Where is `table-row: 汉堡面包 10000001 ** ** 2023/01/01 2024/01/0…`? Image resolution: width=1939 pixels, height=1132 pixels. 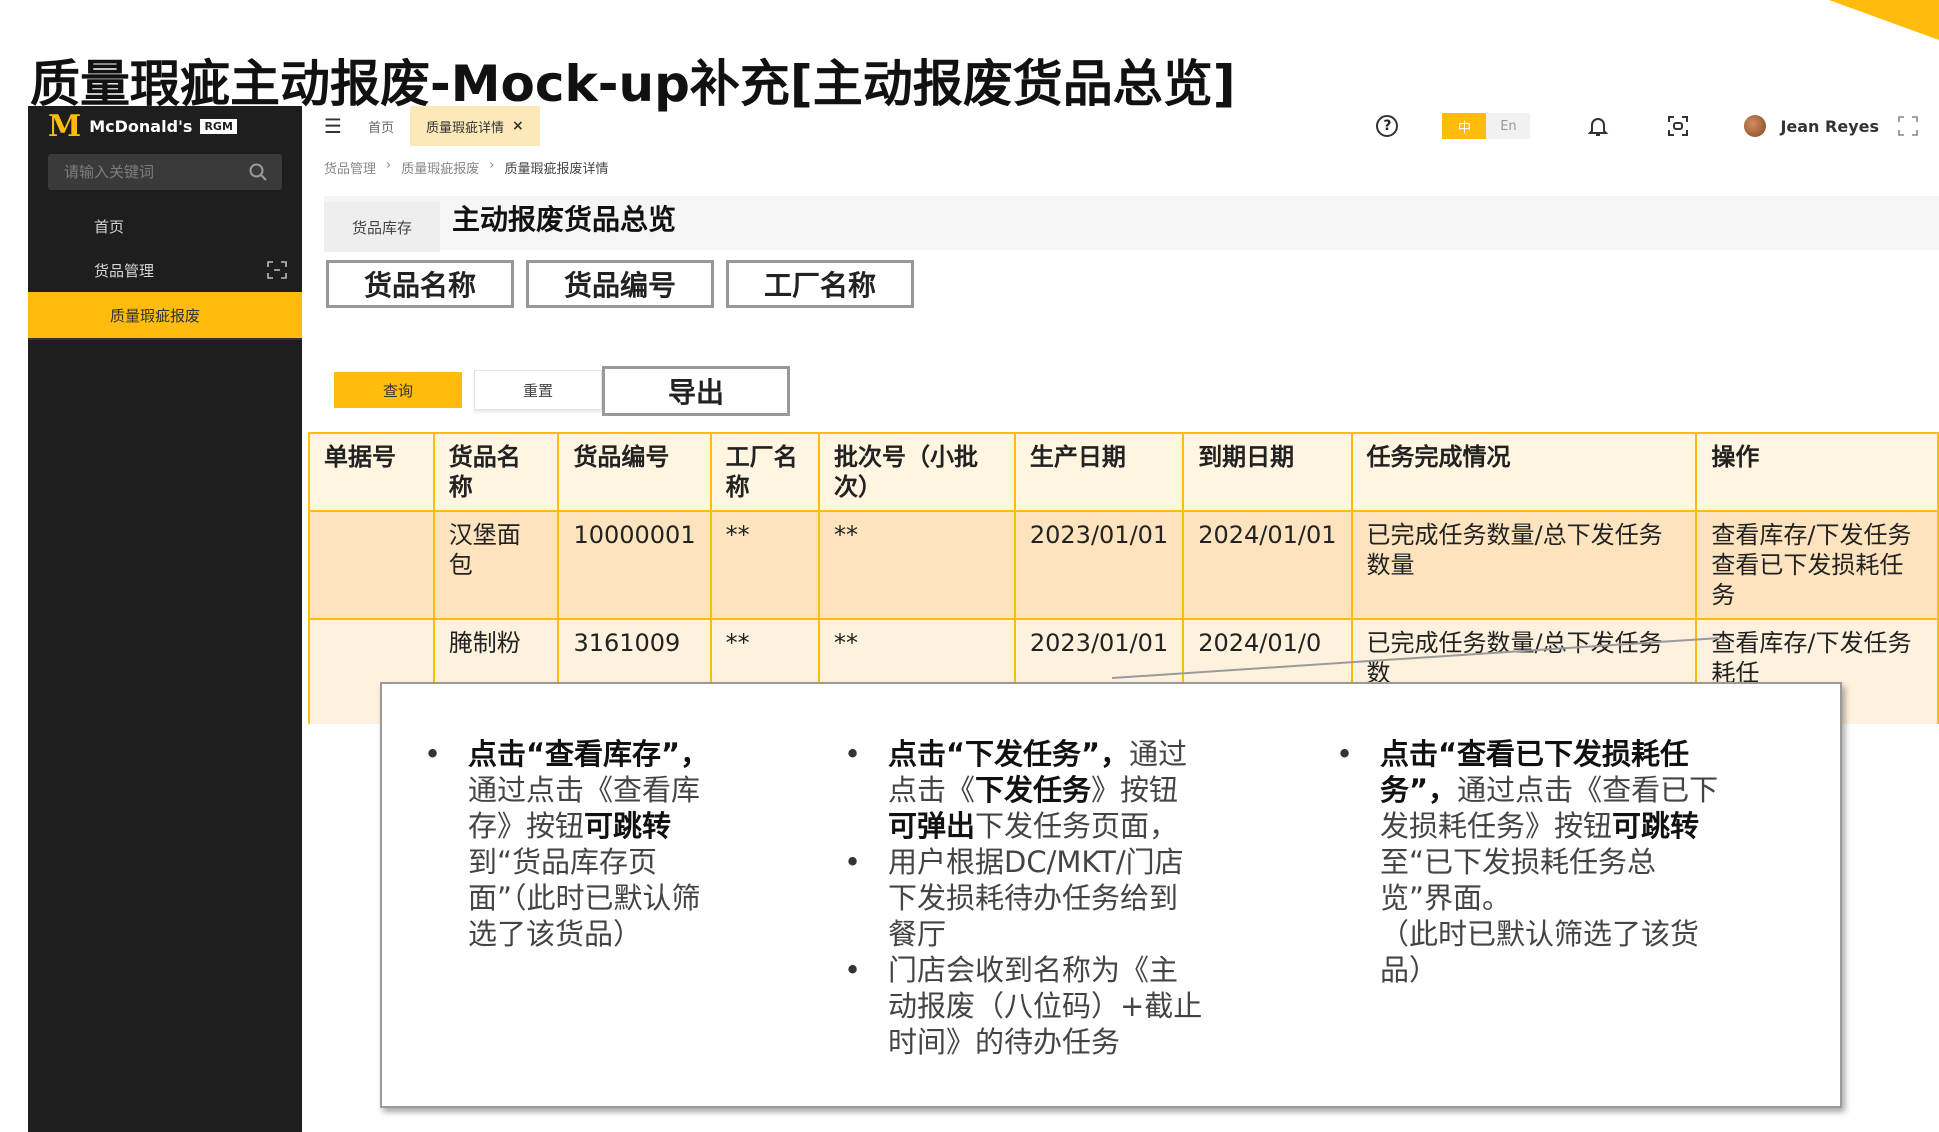
table-row: 汉堡面包 10000001 ** ** 2023/01/01 2024/01/0… is located at coordinates (1123, 565).